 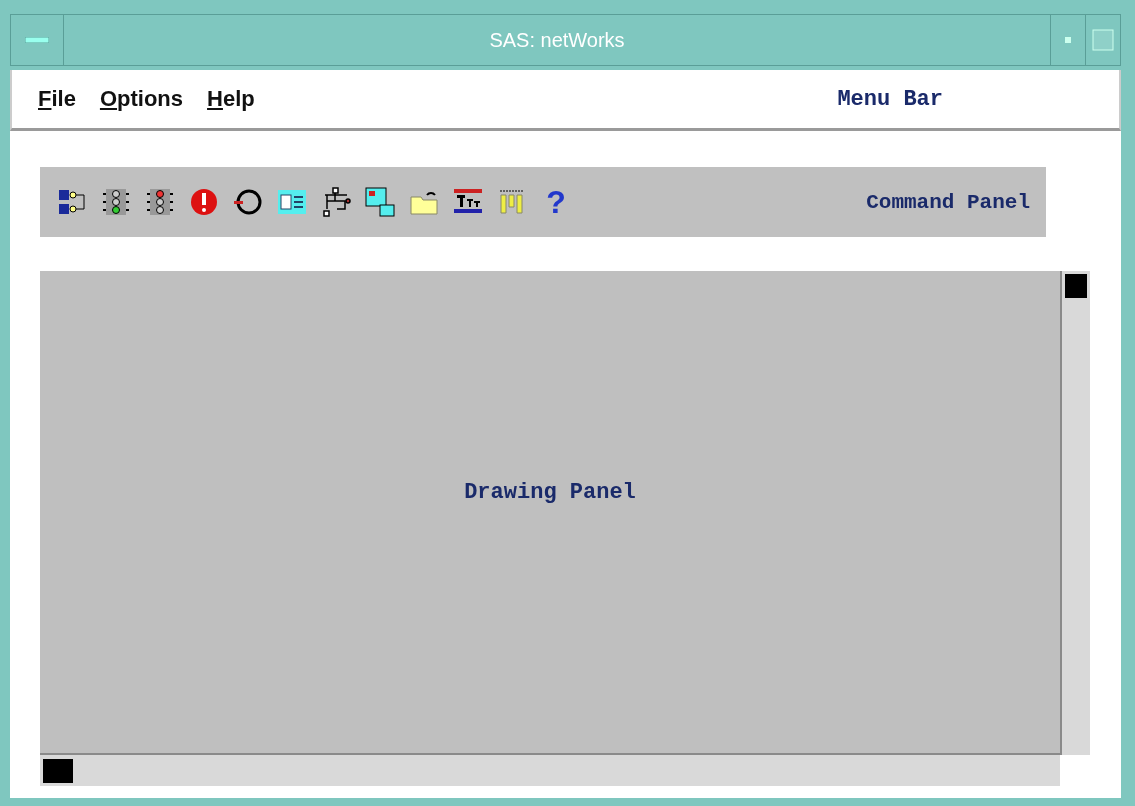 I want to click on menu-item: File, so click(x=57, y=99).